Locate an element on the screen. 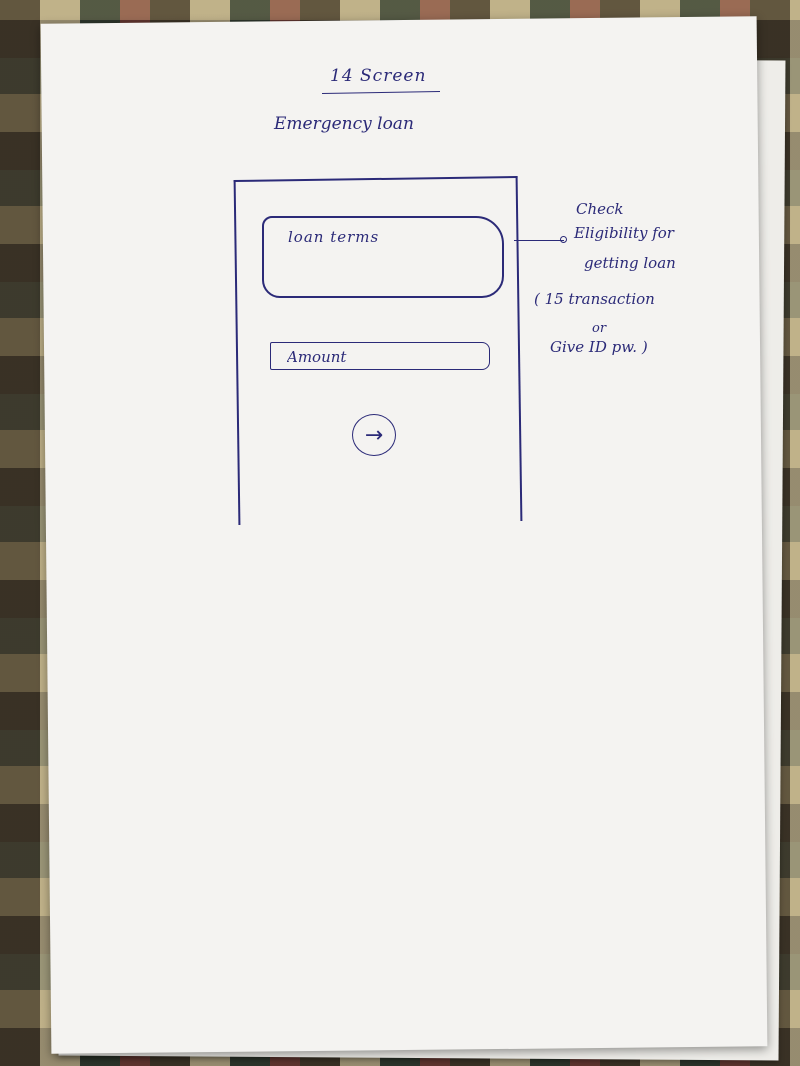  screen-title: 14 Screen is located at coordinates (378, 76).